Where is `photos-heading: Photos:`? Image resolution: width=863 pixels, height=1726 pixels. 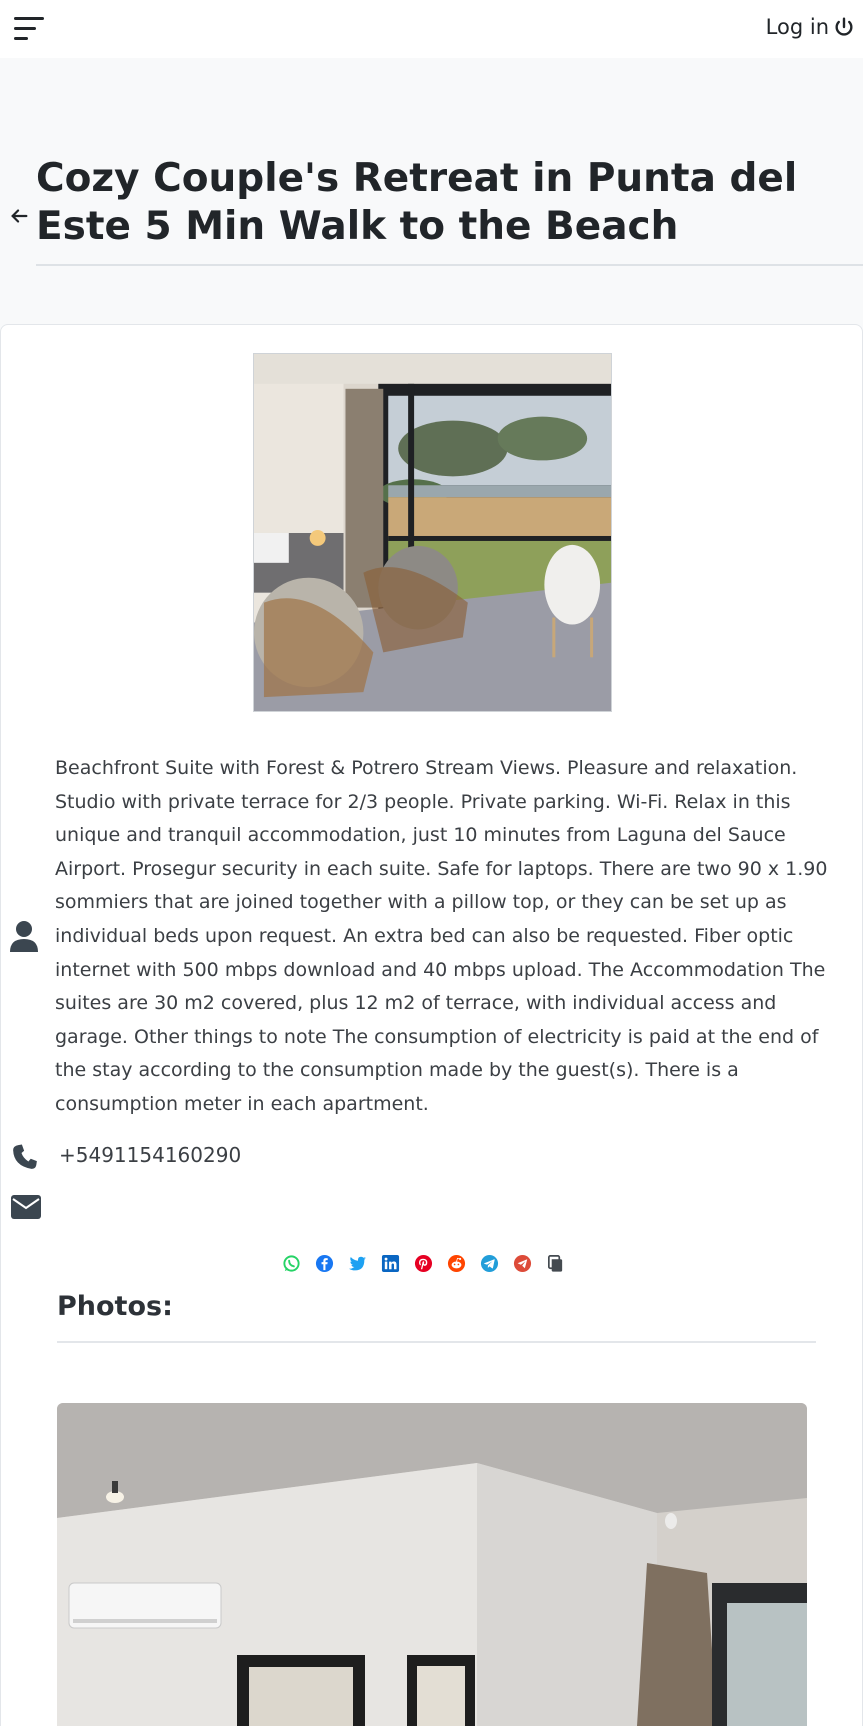
photos-heading: Photos: is located at coordinates (115, 1306).